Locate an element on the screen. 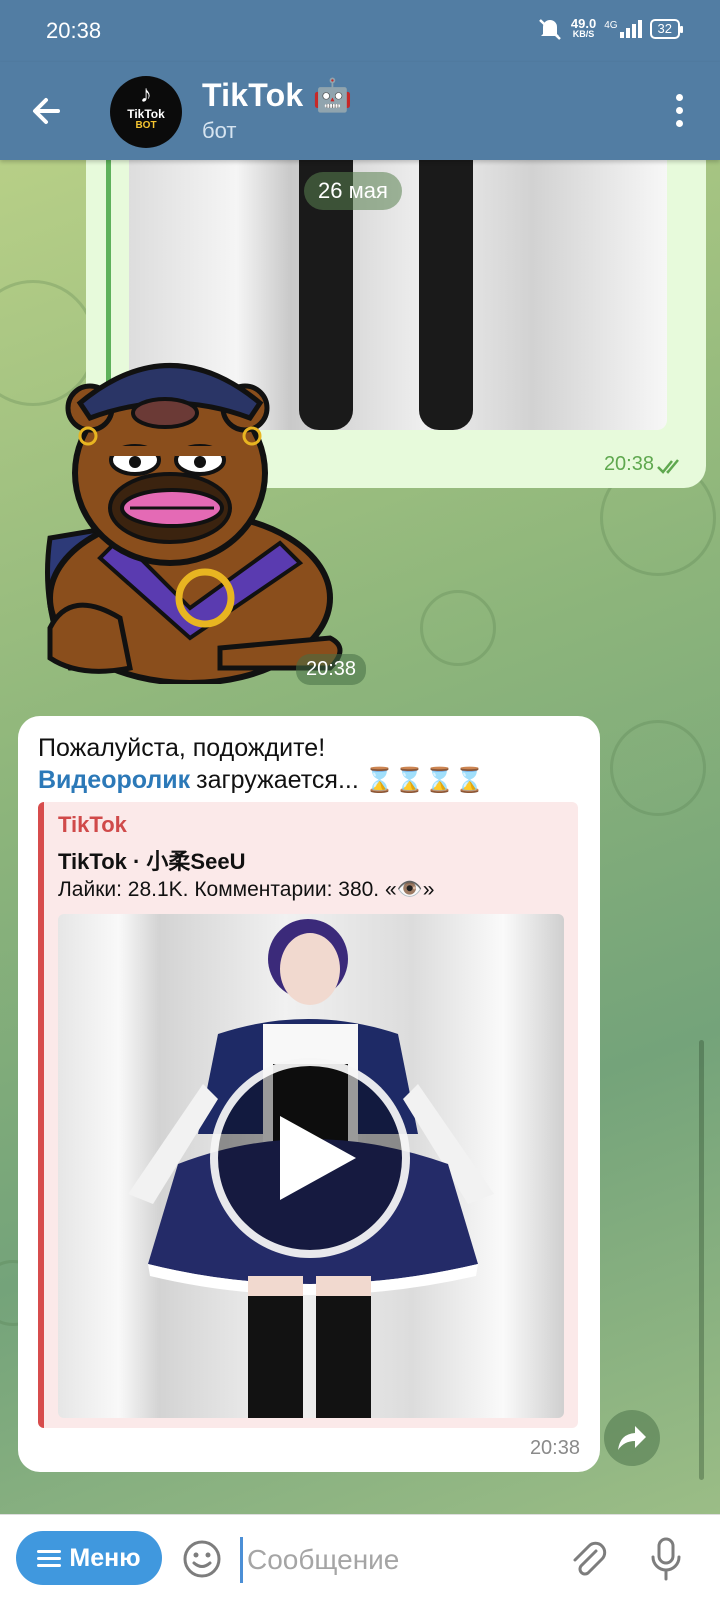 The height and width of the screenshot is (1601, 720). play-button is located at coordinates (310, 1158).